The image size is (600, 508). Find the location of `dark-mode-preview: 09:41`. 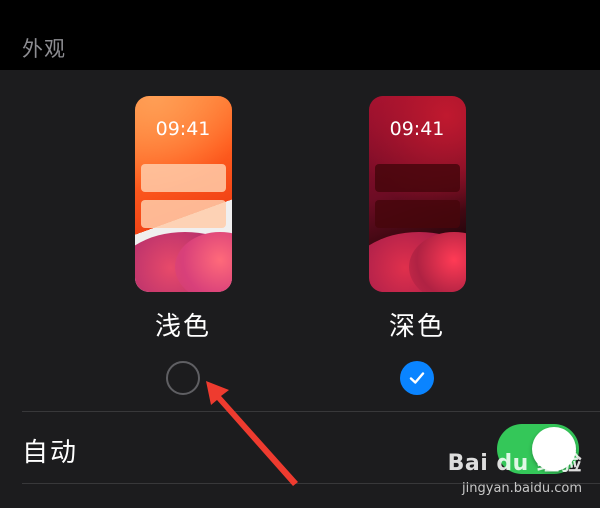

dark-mode-preview: 09:41 is located at coordinates (417, 194).